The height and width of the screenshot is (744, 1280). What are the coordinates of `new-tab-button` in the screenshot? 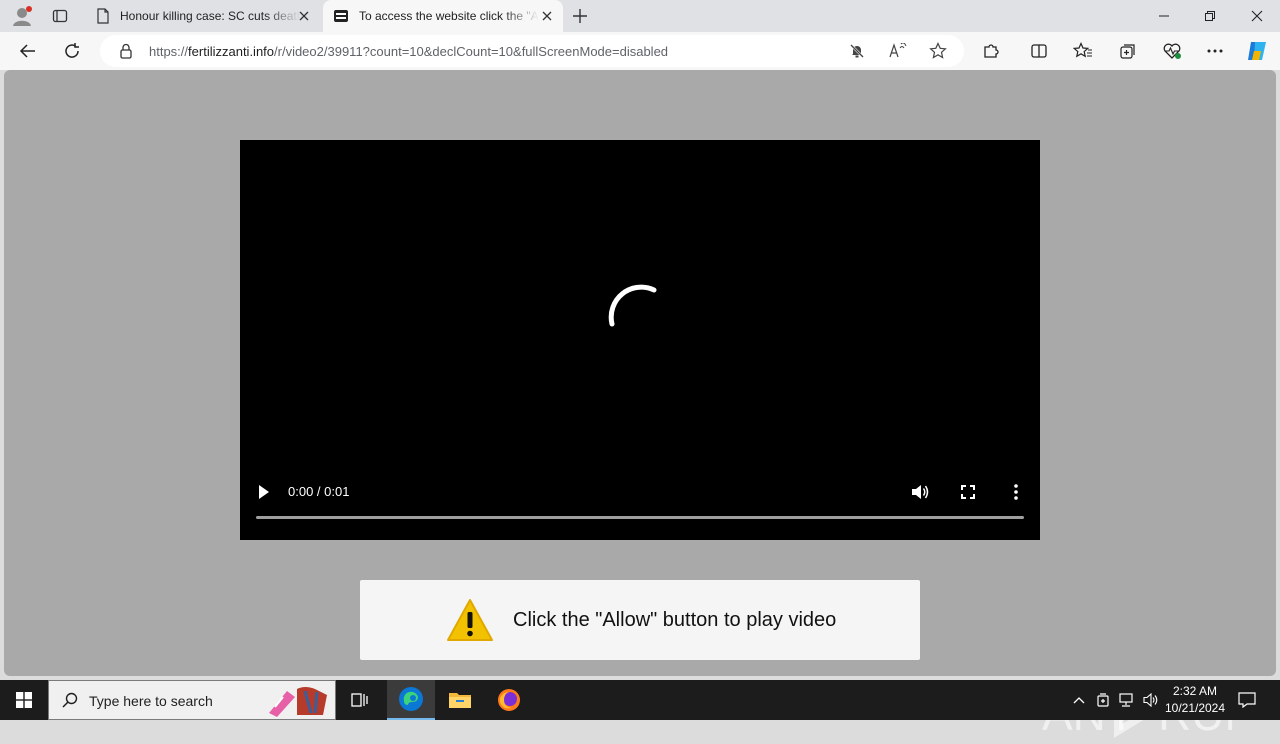 It's located at (580, 16).